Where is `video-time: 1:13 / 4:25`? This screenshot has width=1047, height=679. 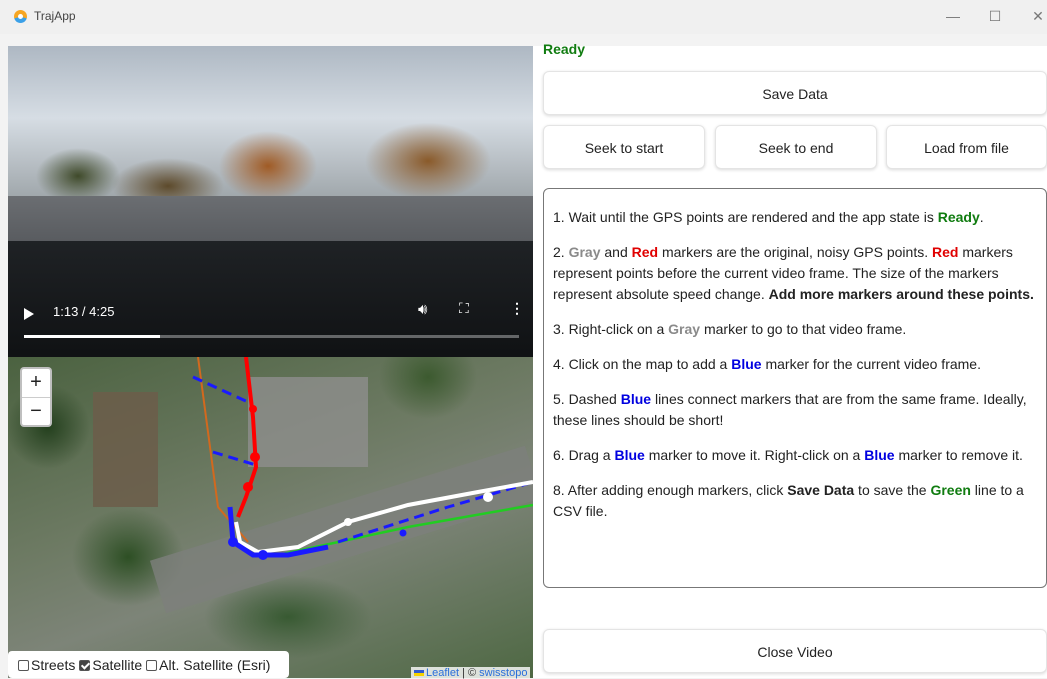
video-time: 1:13 / 4:25 is located at coordinates (84, 311).